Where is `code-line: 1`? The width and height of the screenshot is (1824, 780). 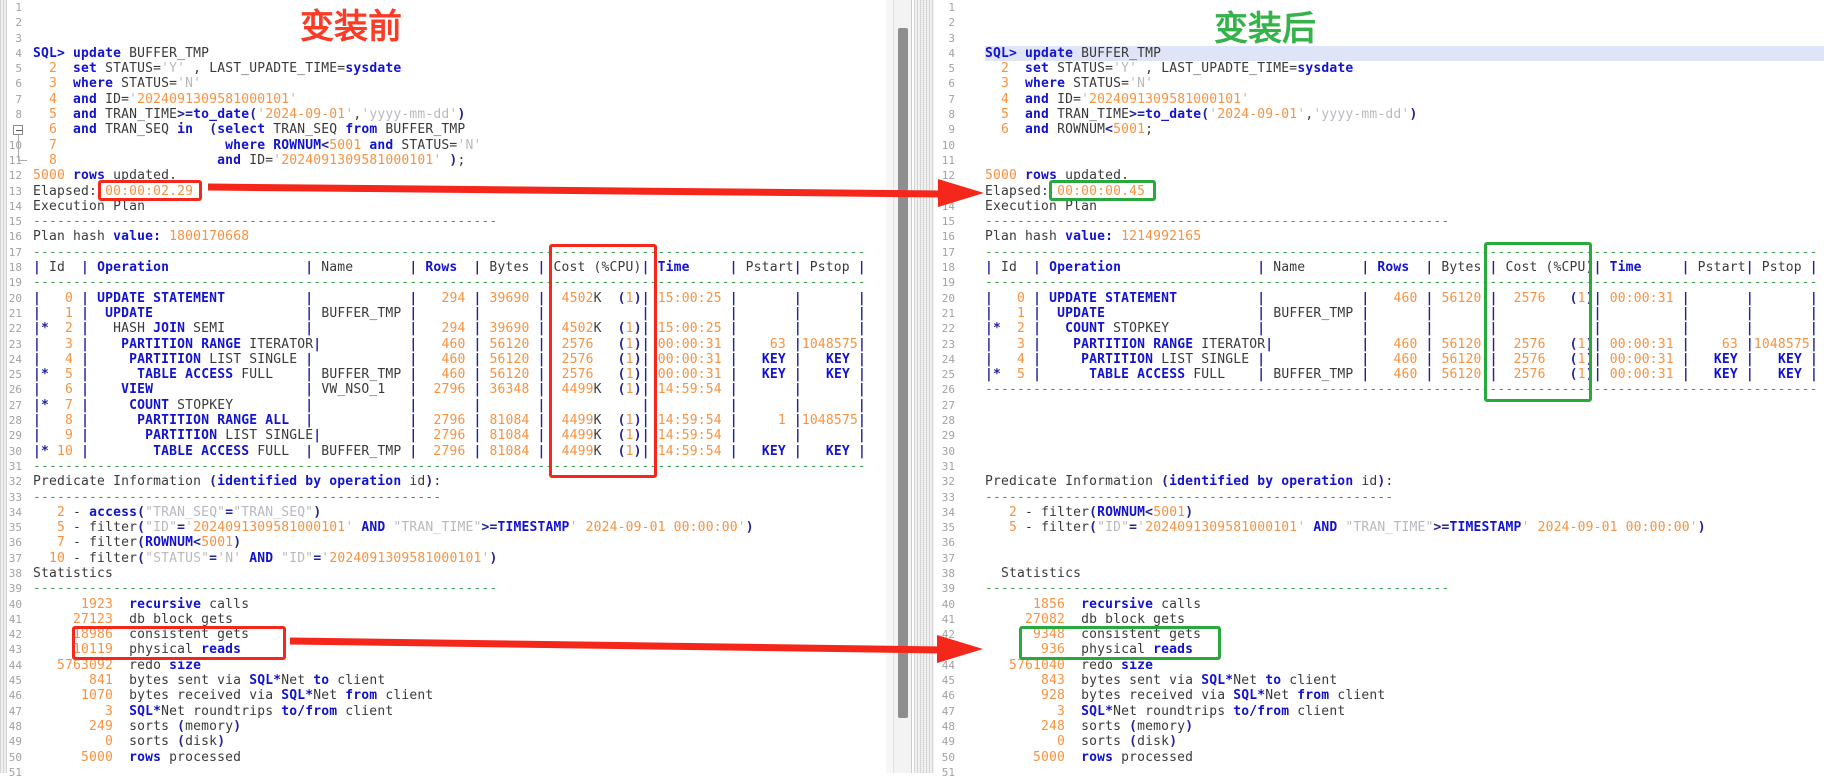
code-line: 1 is located at coordinates (446, 7).